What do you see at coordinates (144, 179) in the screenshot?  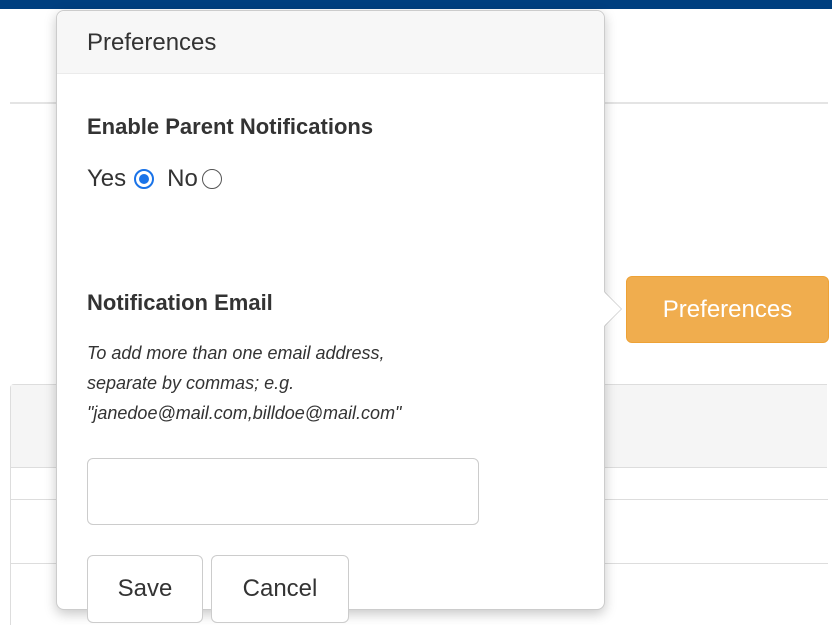 I see `radio-yes` at bounding box center [144, 179].